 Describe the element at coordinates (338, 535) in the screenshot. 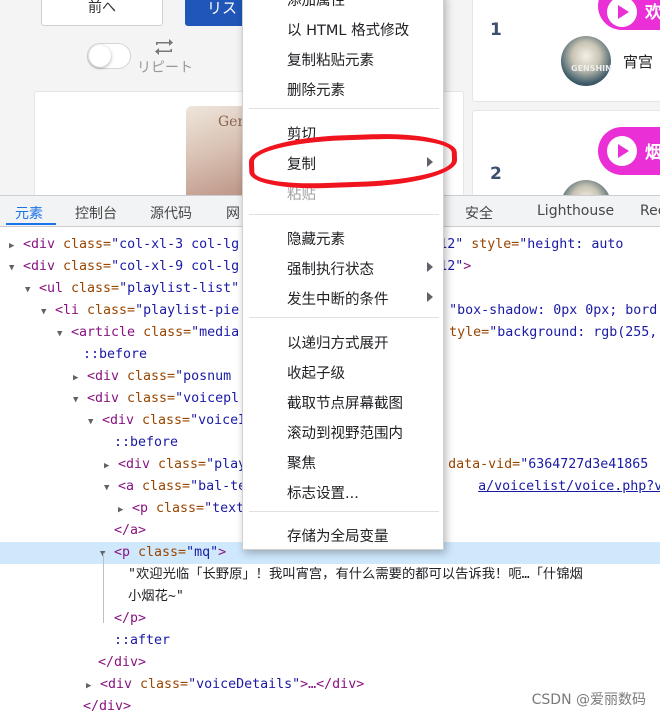

I see `menu-item-store-as-global-variable: 存储为全局变量` at that location.